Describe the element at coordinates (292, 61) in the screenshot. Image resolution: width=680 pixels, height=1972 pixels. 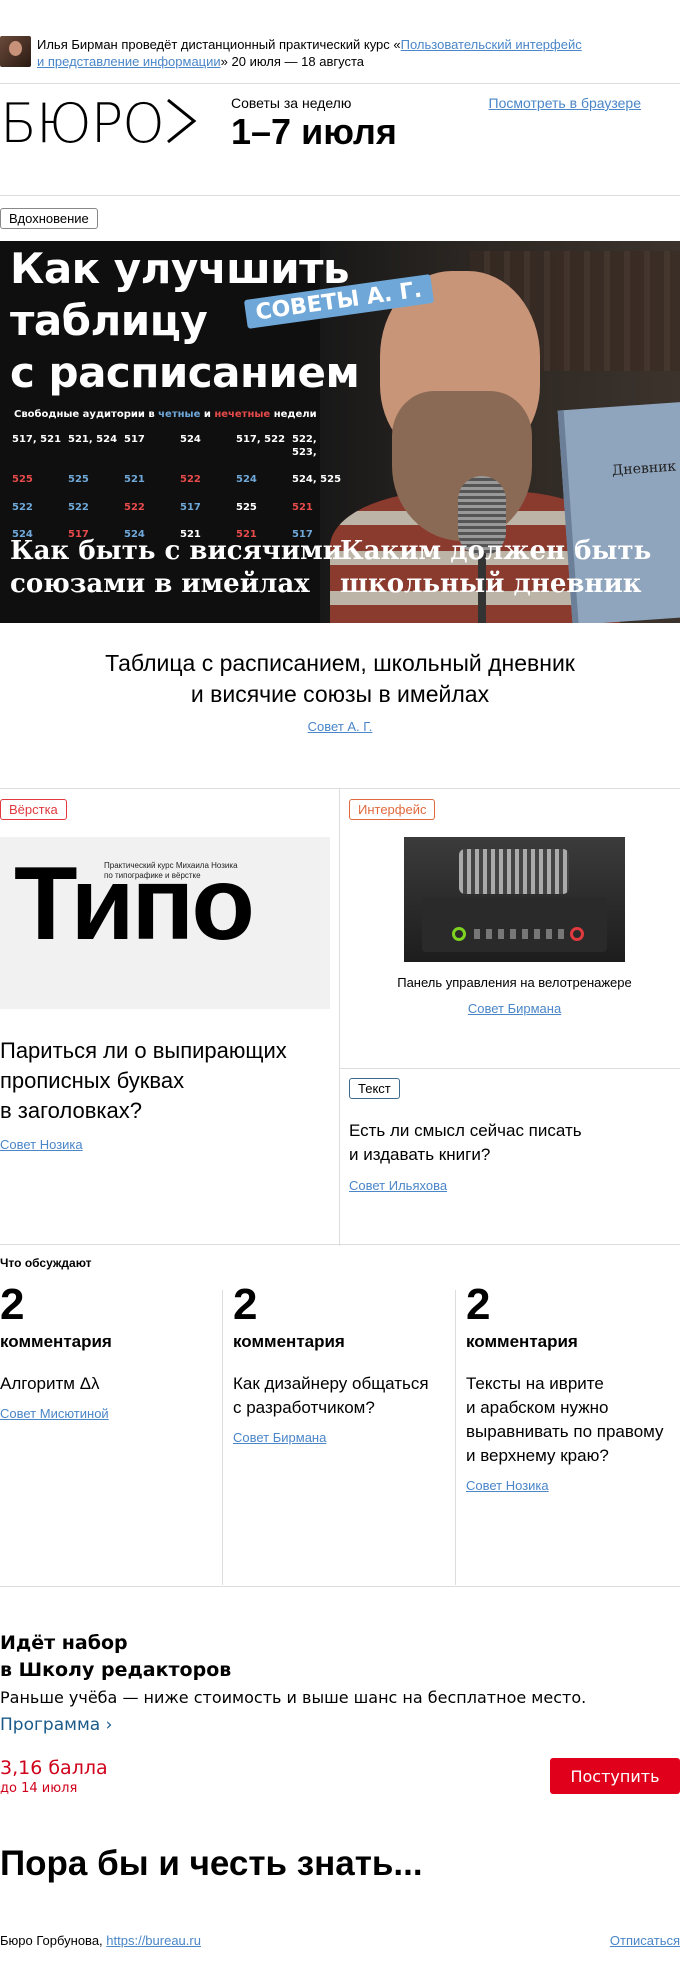
I see `announcement-suffix: » 20 июля — 18 августа` at that location.